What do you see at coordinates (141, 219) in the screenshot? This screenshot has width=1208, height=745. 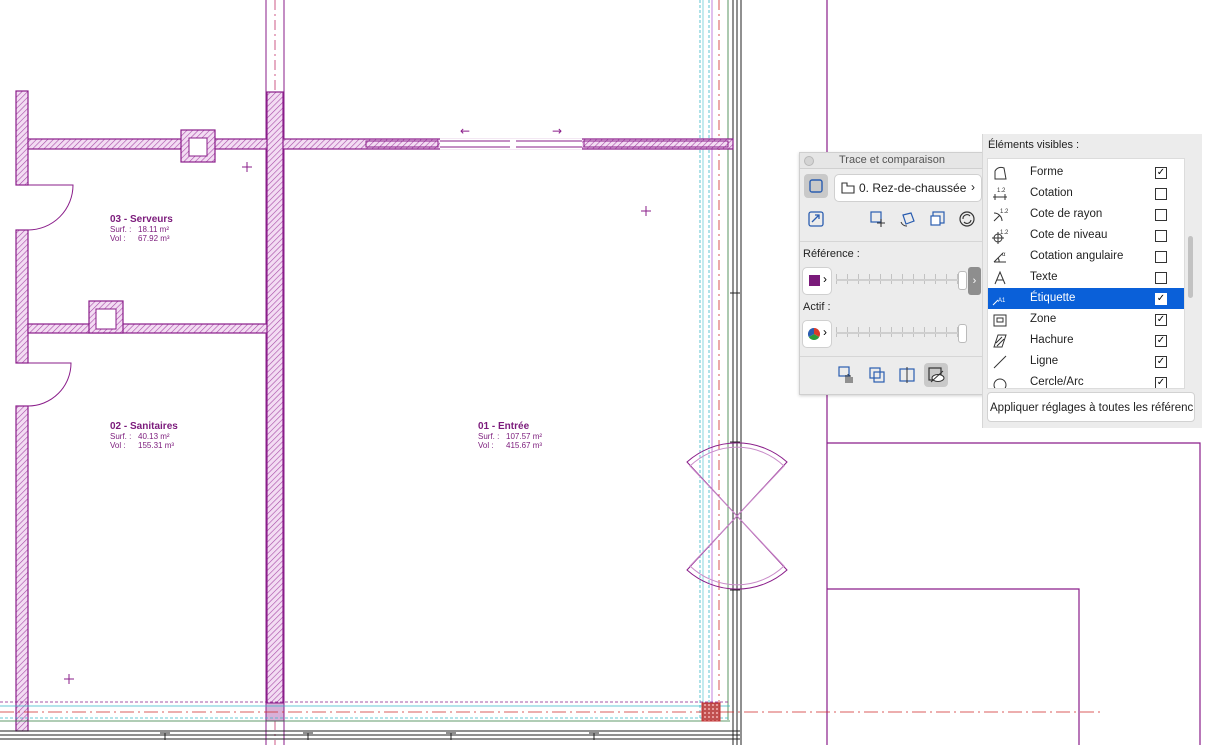 I see `room-name: 03 - Serveurs` at bounding box center [141, 219].